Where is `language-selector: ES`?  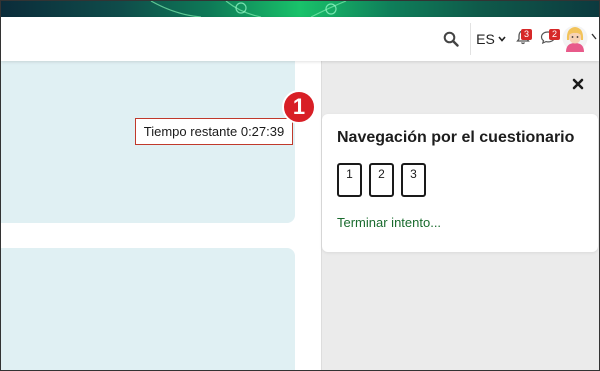 language-selector: ES is located at coordinates (491, 39).